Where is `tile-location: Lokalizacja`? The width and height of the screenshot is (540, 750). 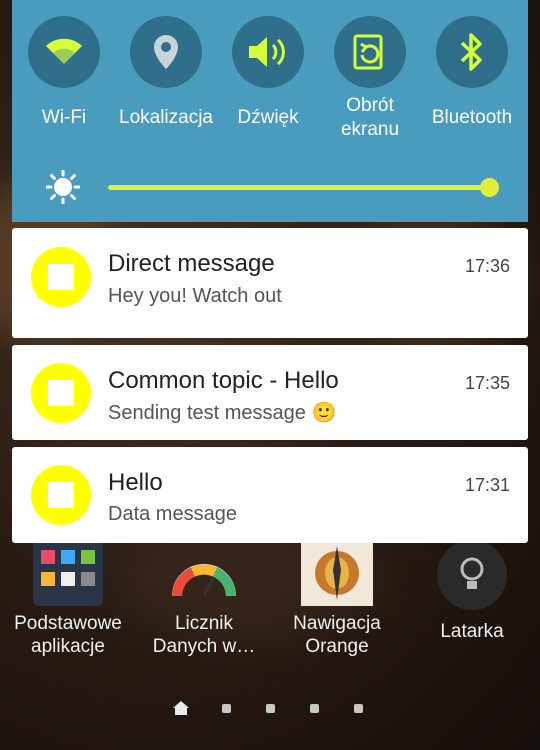
tile-location: Lokalizacja is located at coordinates (166, 73).